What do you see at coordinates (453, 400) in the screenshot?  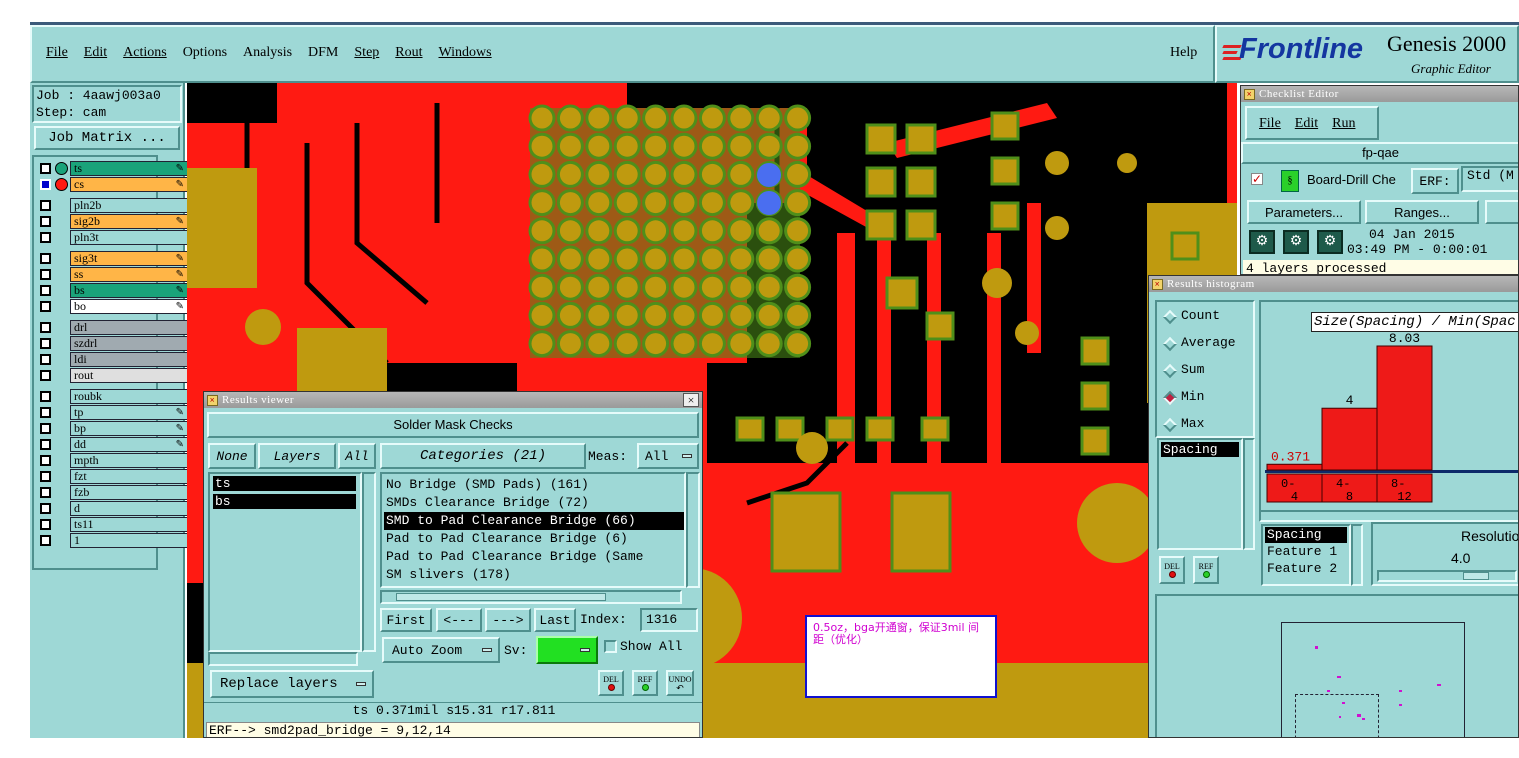 I see `results-viewer-titlebar: × Results viewer` at bounding box center [453, 400].